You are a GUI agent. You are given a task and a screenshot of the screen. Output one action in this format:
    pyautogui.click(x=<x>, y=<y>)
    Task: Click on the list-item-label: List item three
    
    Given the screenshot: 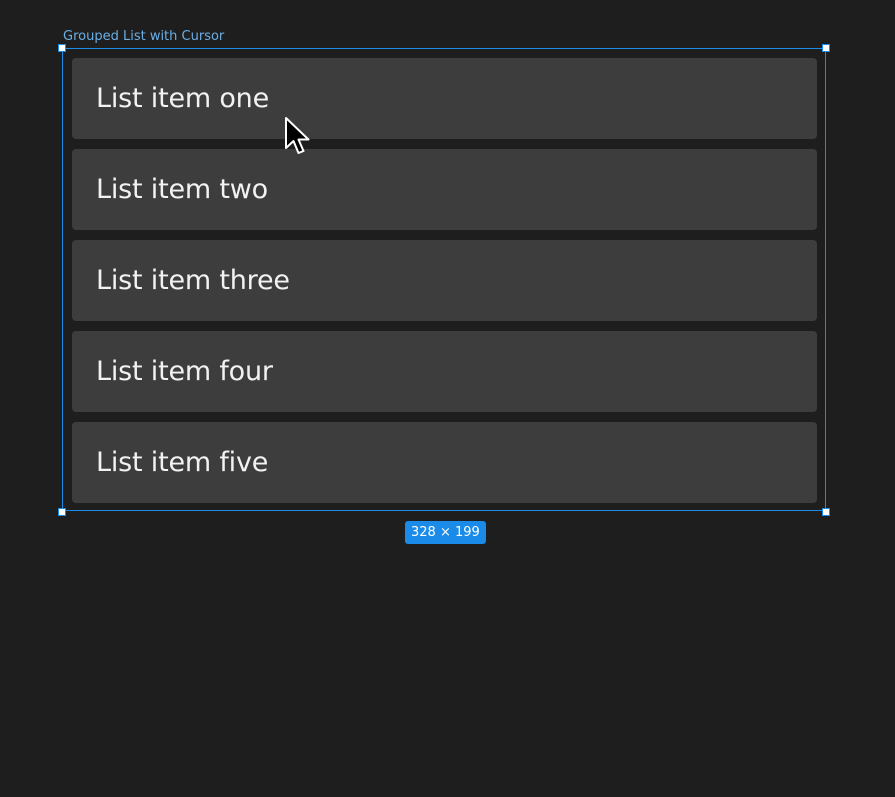 What is the action you would take?
    pyautogui.click(x=193, y=280)
    